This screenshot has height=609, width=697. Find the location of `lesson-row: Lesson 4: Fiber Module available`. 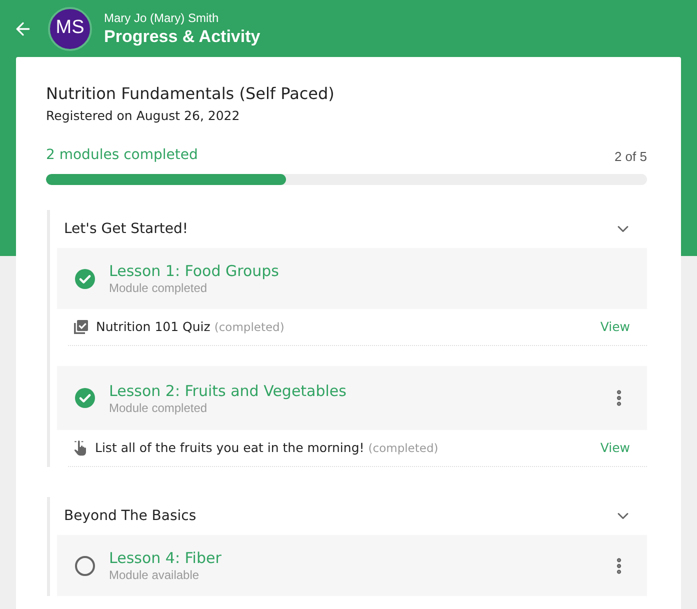

lesson-row: Lesson 4: Fiber Module available is located at coordinates (352, 565).